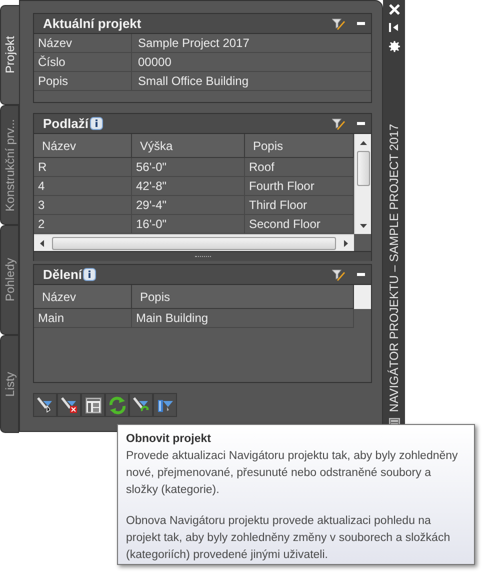 This screenshot has width=485, height=577. What do you see at coordinates (188, 205) in the screenshot?
I see `table-cell: 29'-4"` at bounding box center [188, 205].